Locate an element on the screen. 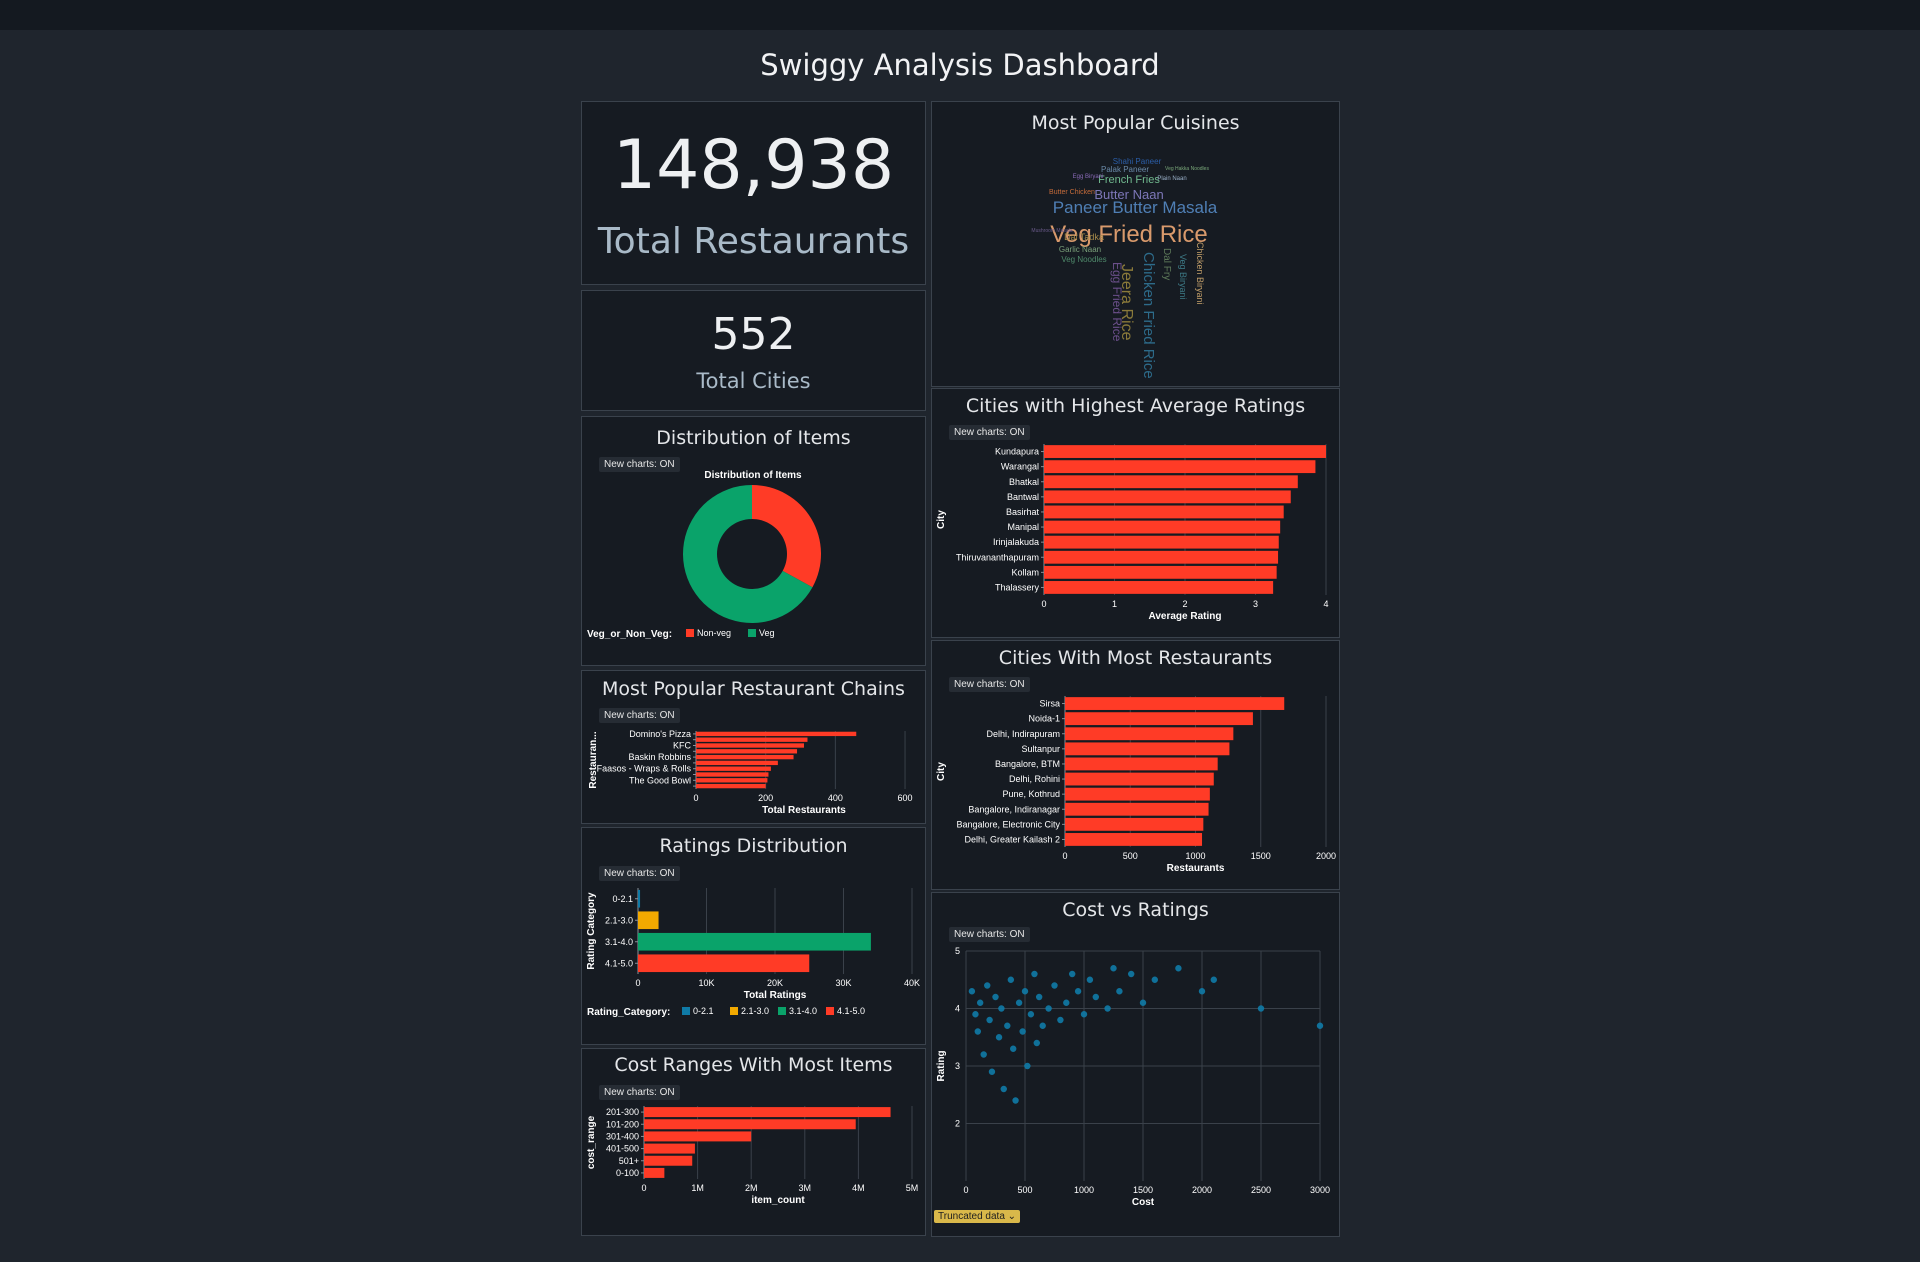 The image size is (1920, 1265). truncated-data-toggle: Truncated data ⌄ is located at coordinates (977, 1216).